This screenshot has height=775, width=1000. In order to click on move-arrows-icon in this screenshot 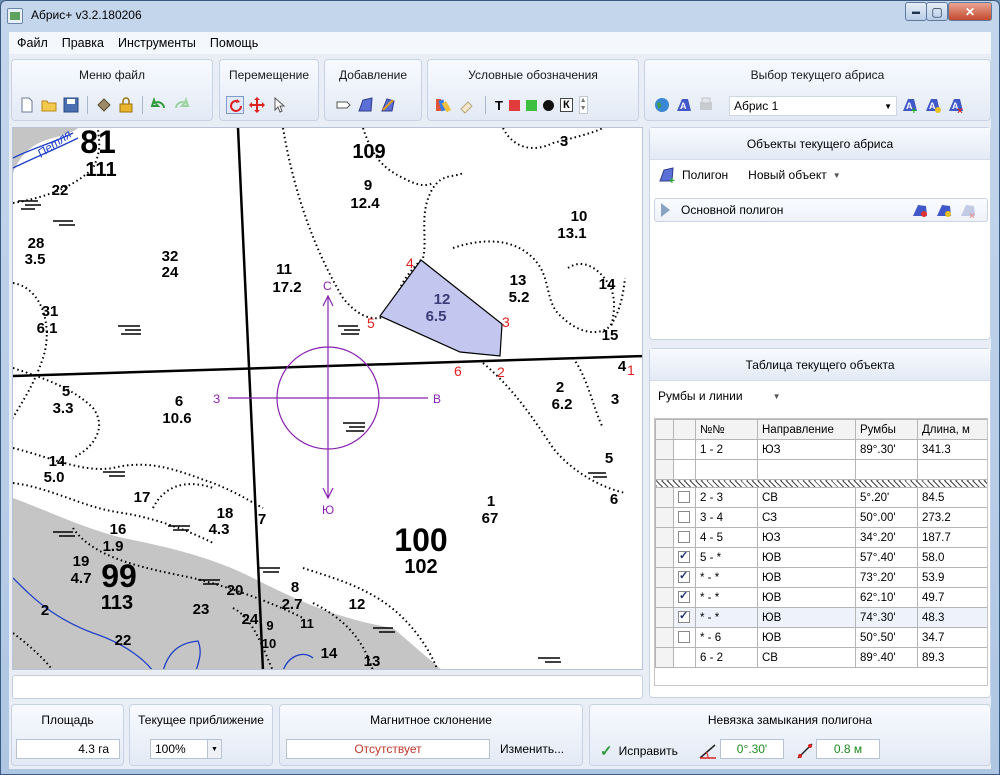, I will do `click(257, 105)`.